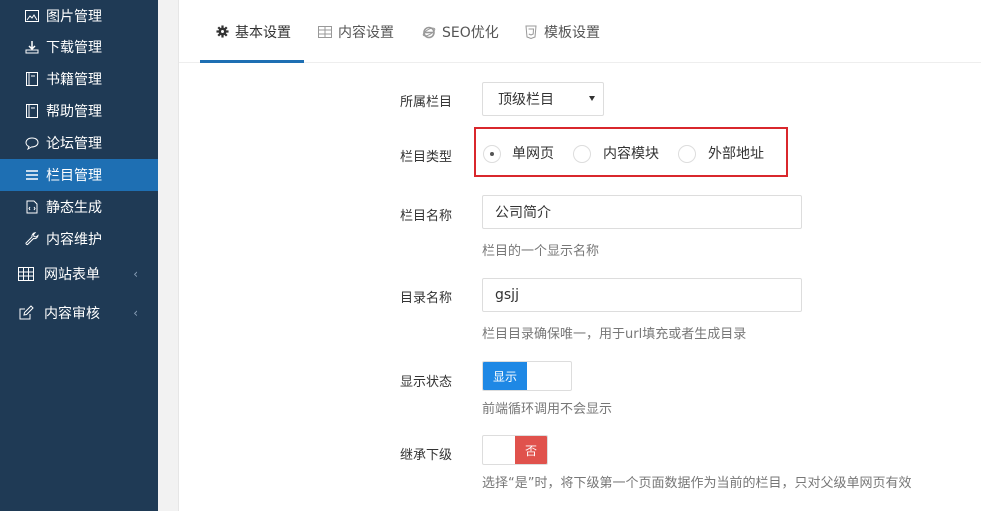 The width and height of the screenshot is (981, 511). What do you see at coordinates (425, 382) in the screenshot?
I see `show-label: 显示状态` at bounding box center [425, 382].